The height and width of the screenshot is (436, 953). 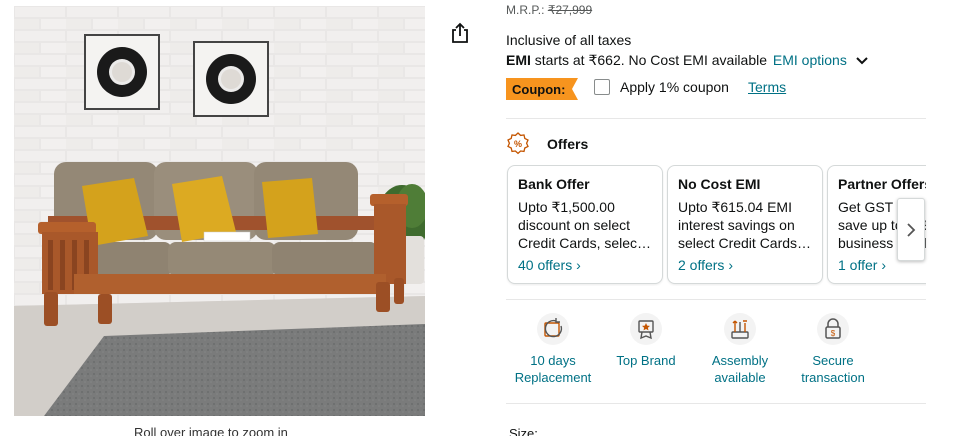 I want to click on size-label: Size:, so click(x=523, y=431).